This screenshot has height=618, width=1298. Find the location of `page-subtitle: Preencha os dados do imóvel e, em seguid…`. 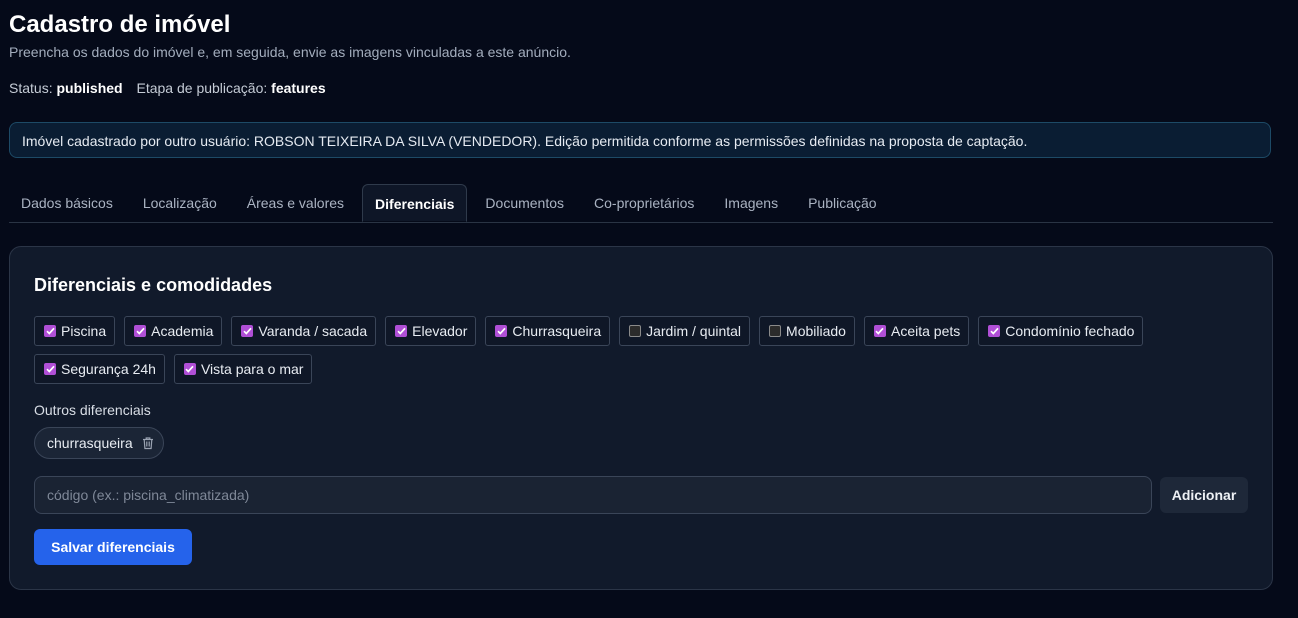

page-subtitle: Preencha os dados do imóvel e, em seguid… is located at coordinates (290, 52).